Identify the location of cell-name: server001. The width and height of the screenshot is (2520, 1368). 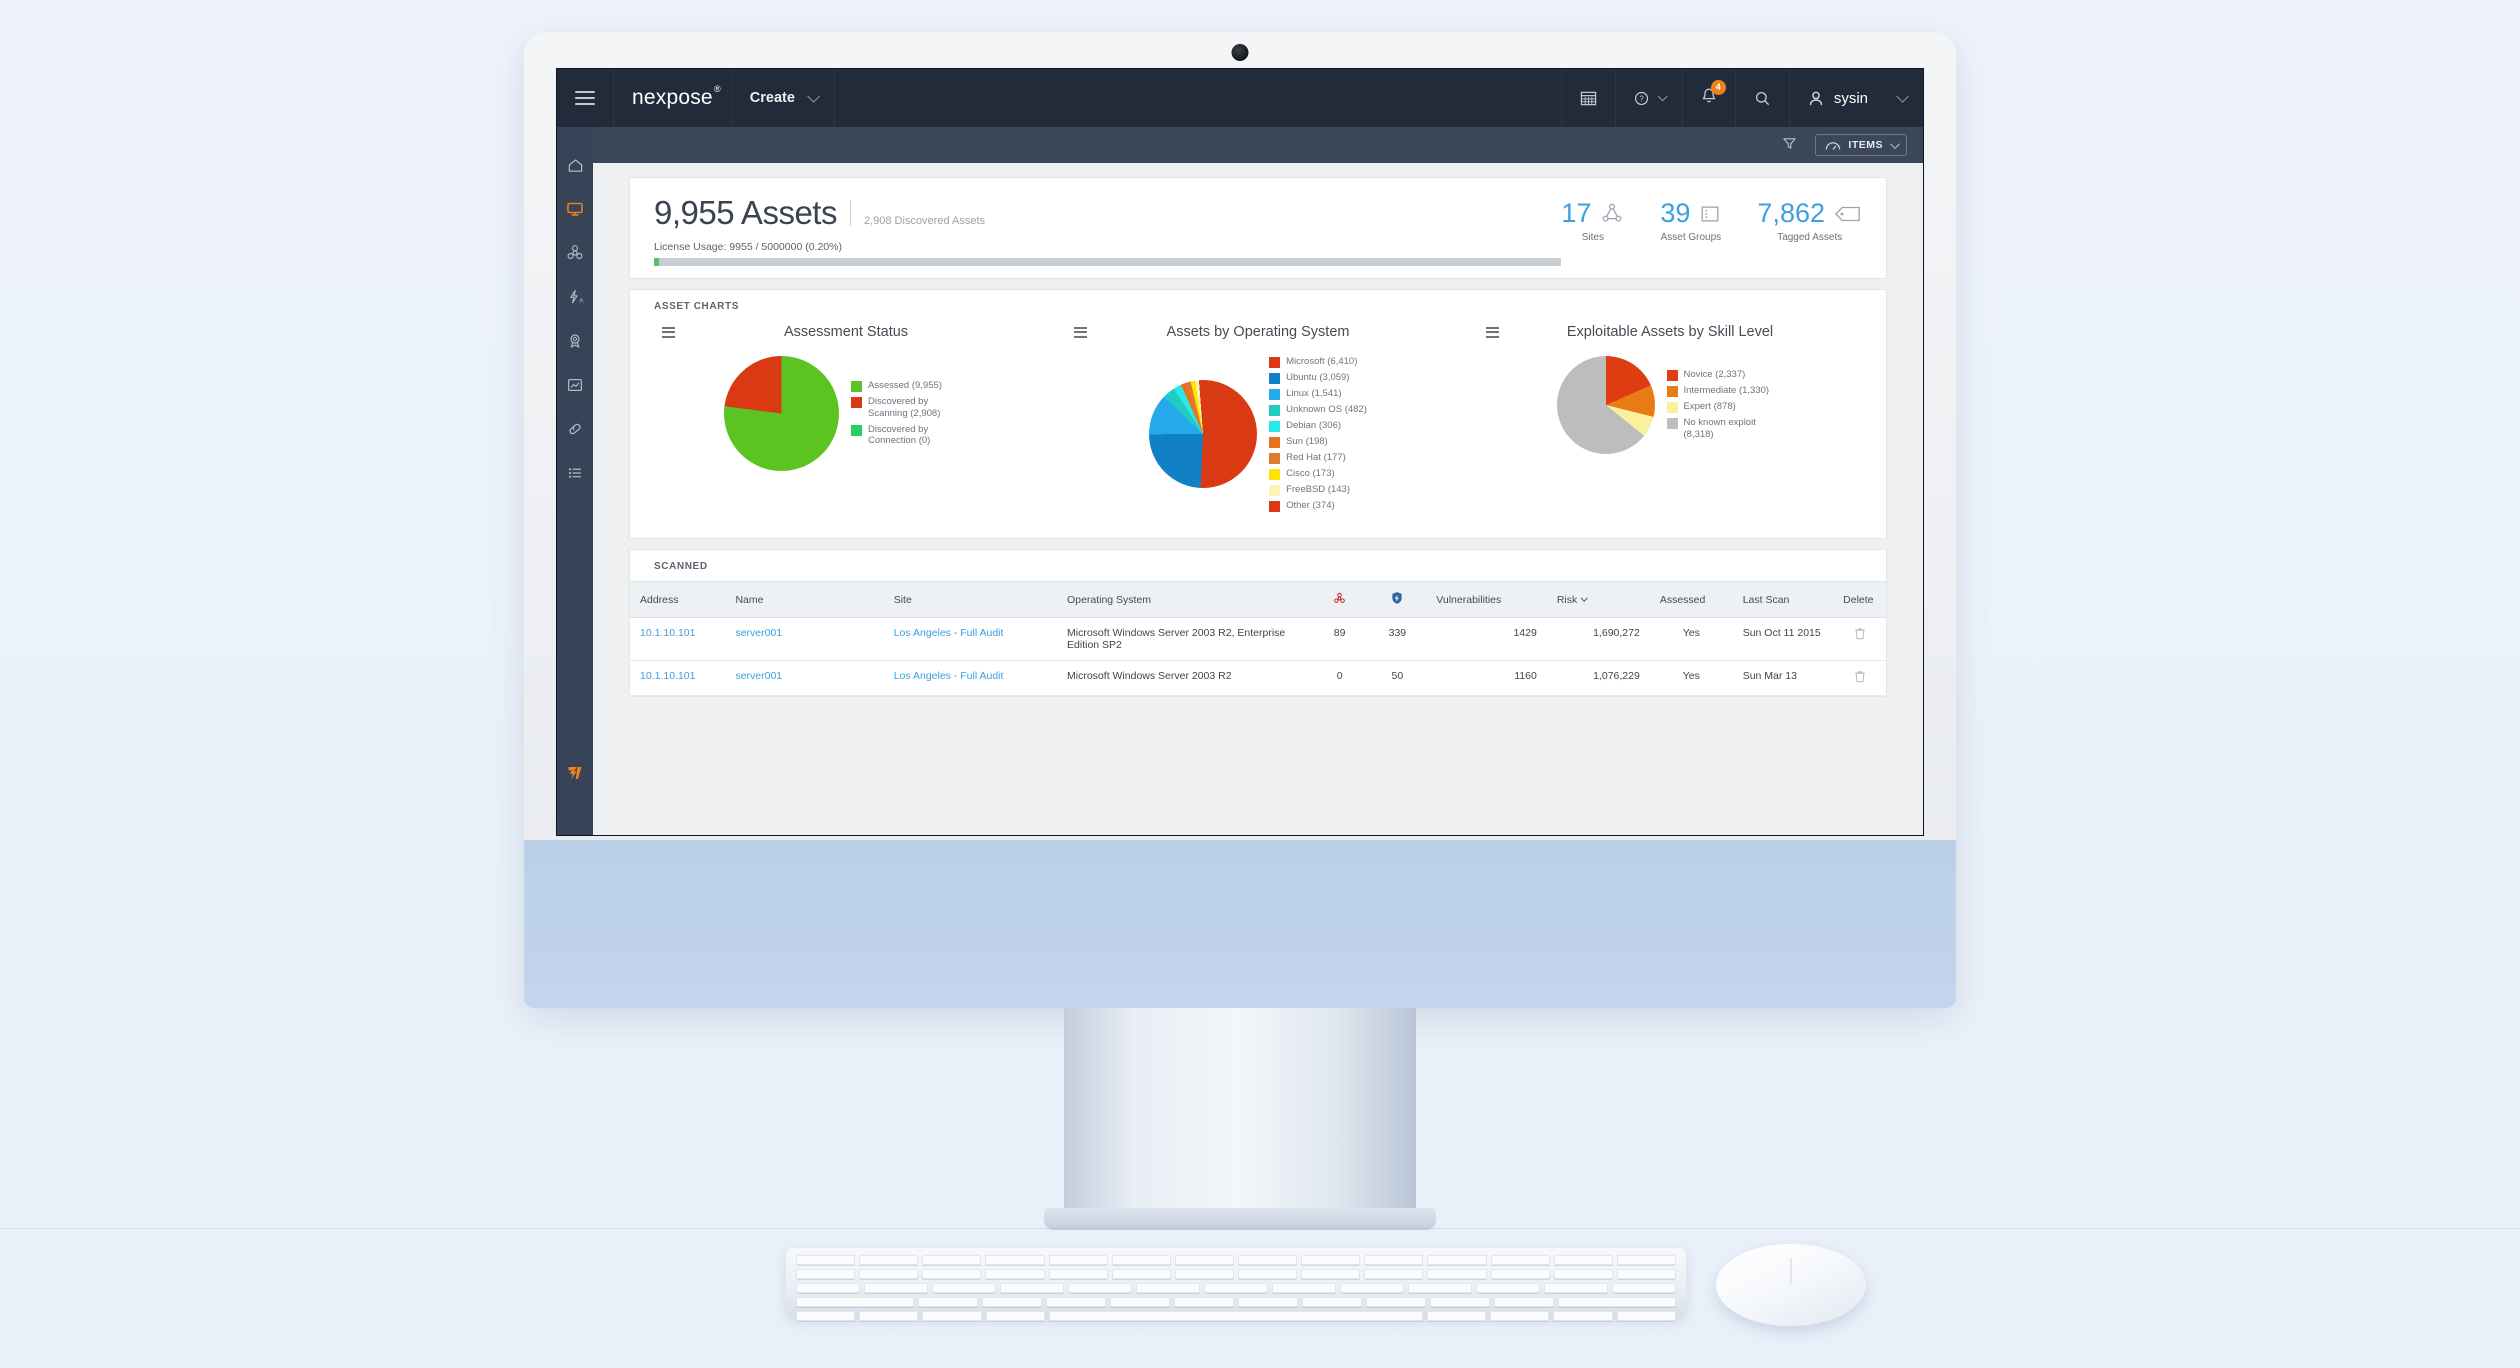
(804, 639).